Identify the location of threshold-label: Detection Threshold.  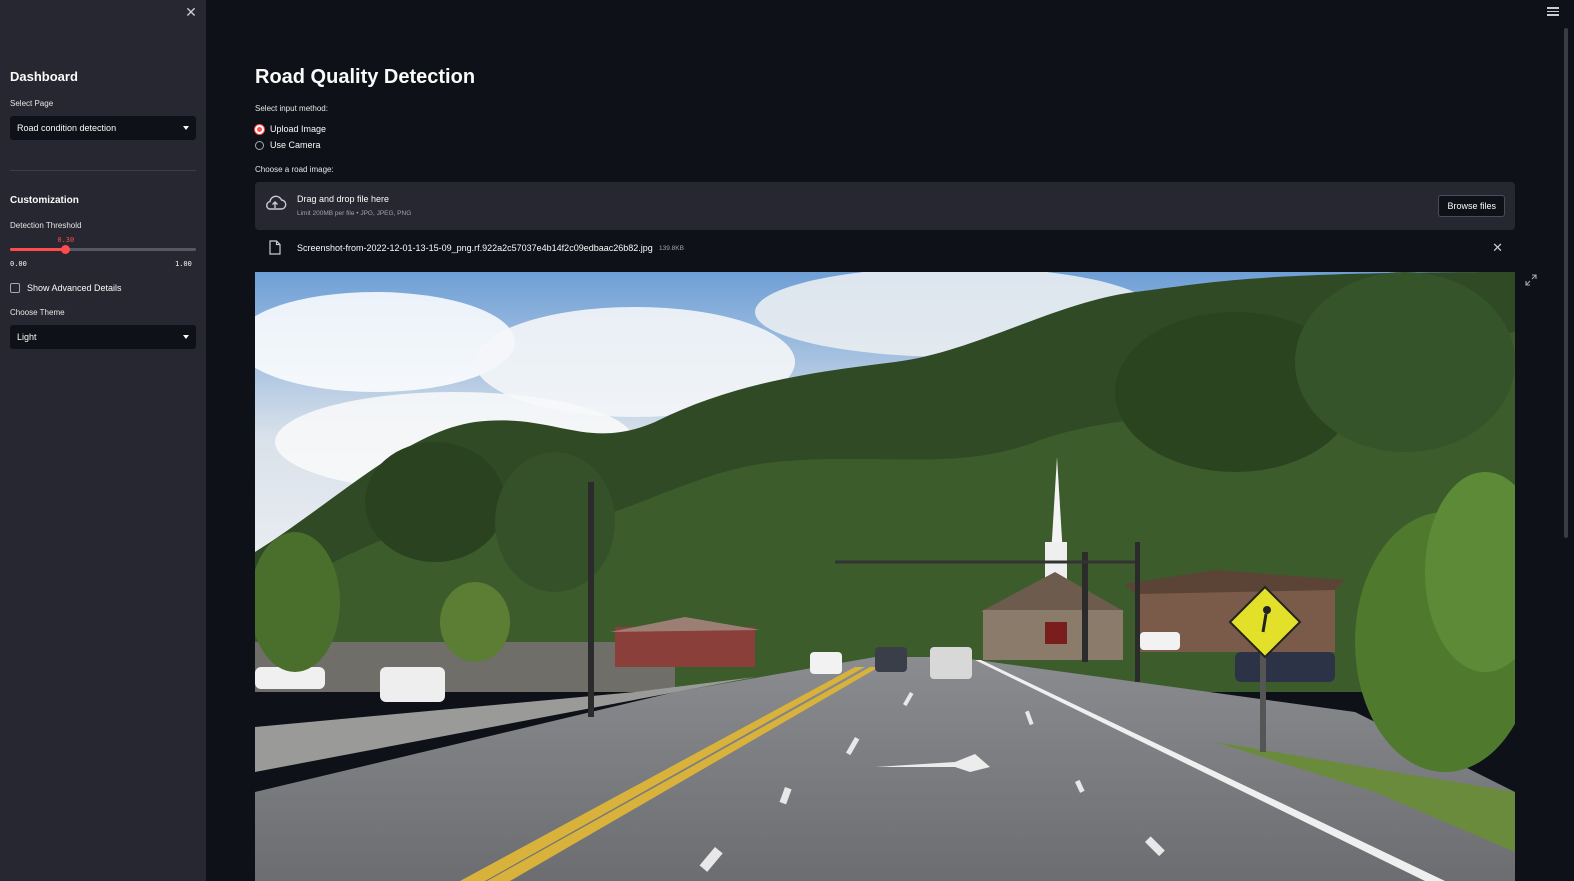
(46, 225).